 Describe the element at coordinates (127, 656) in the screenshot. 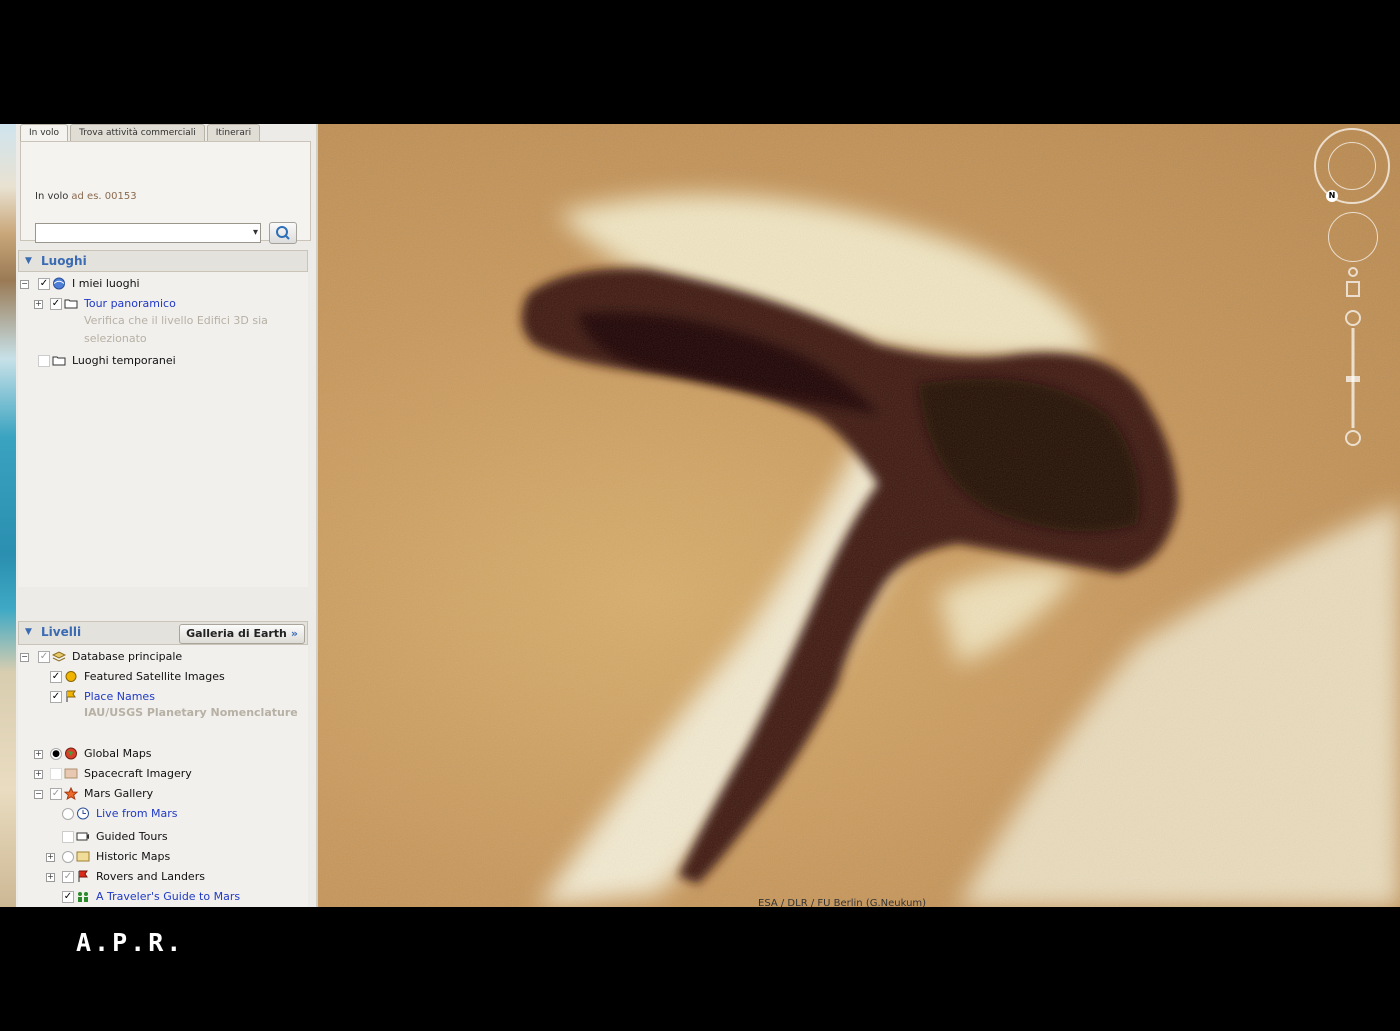

I see `layer-item-label: Database principale` at that location.